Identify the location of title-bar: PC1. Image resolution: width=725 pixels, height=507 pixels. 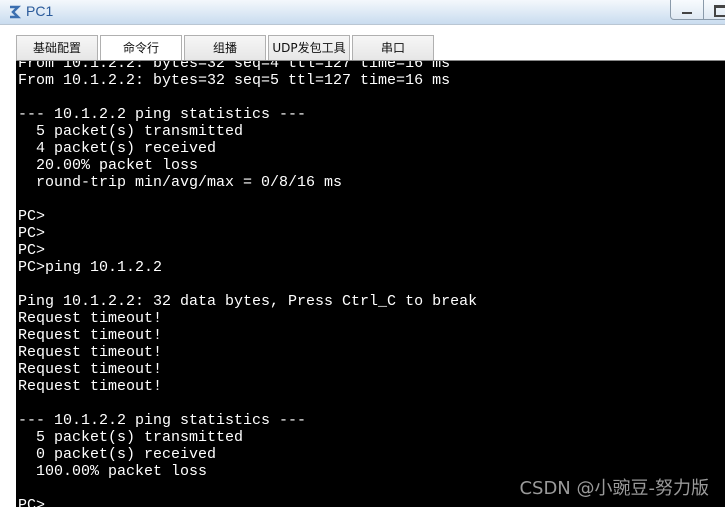
(362, 12).